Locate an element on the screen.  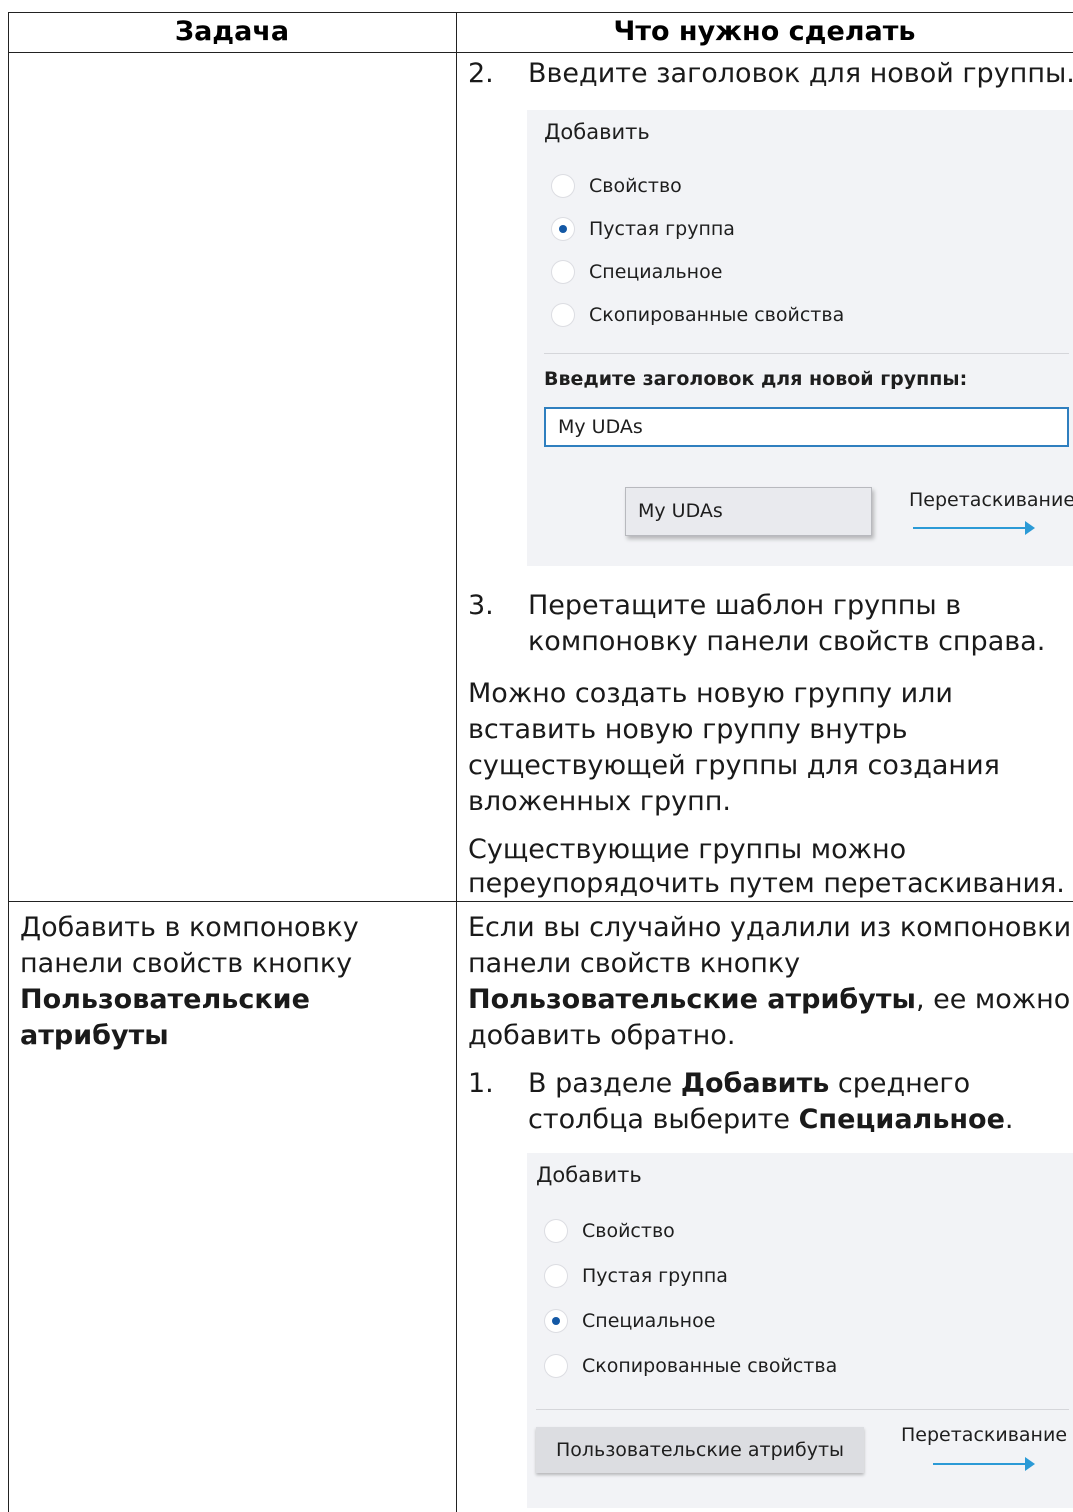
button-name: Пользовательские атрибуты is located at coordinates (692, 999).